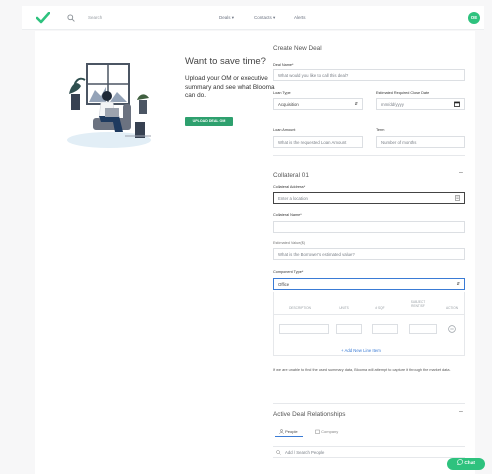  I want to click on description-input, so click(304, 329).